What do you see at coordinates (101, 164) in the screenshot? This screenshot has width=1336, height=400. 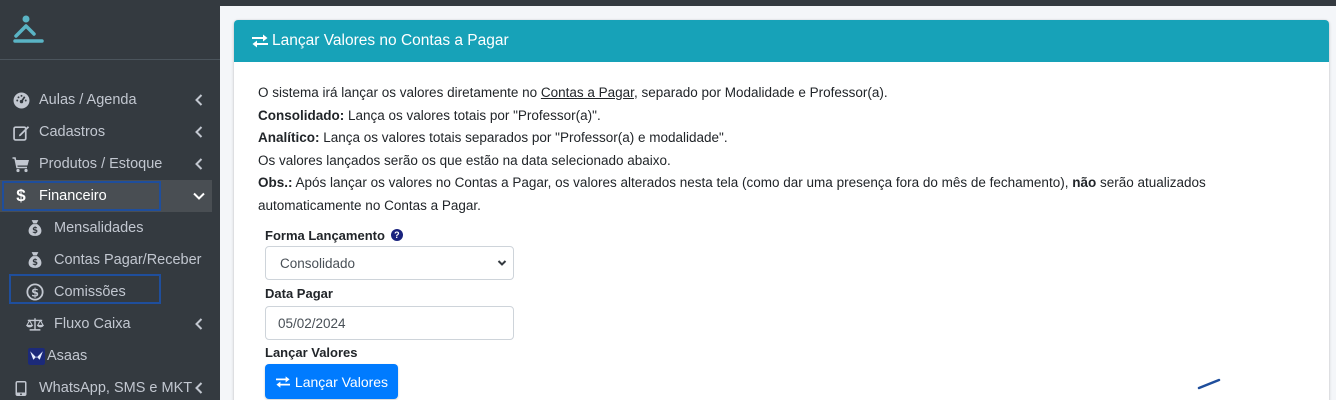 I see `sidebar-item-label: Produtos / Estoque` at bounding box center [101, 164].